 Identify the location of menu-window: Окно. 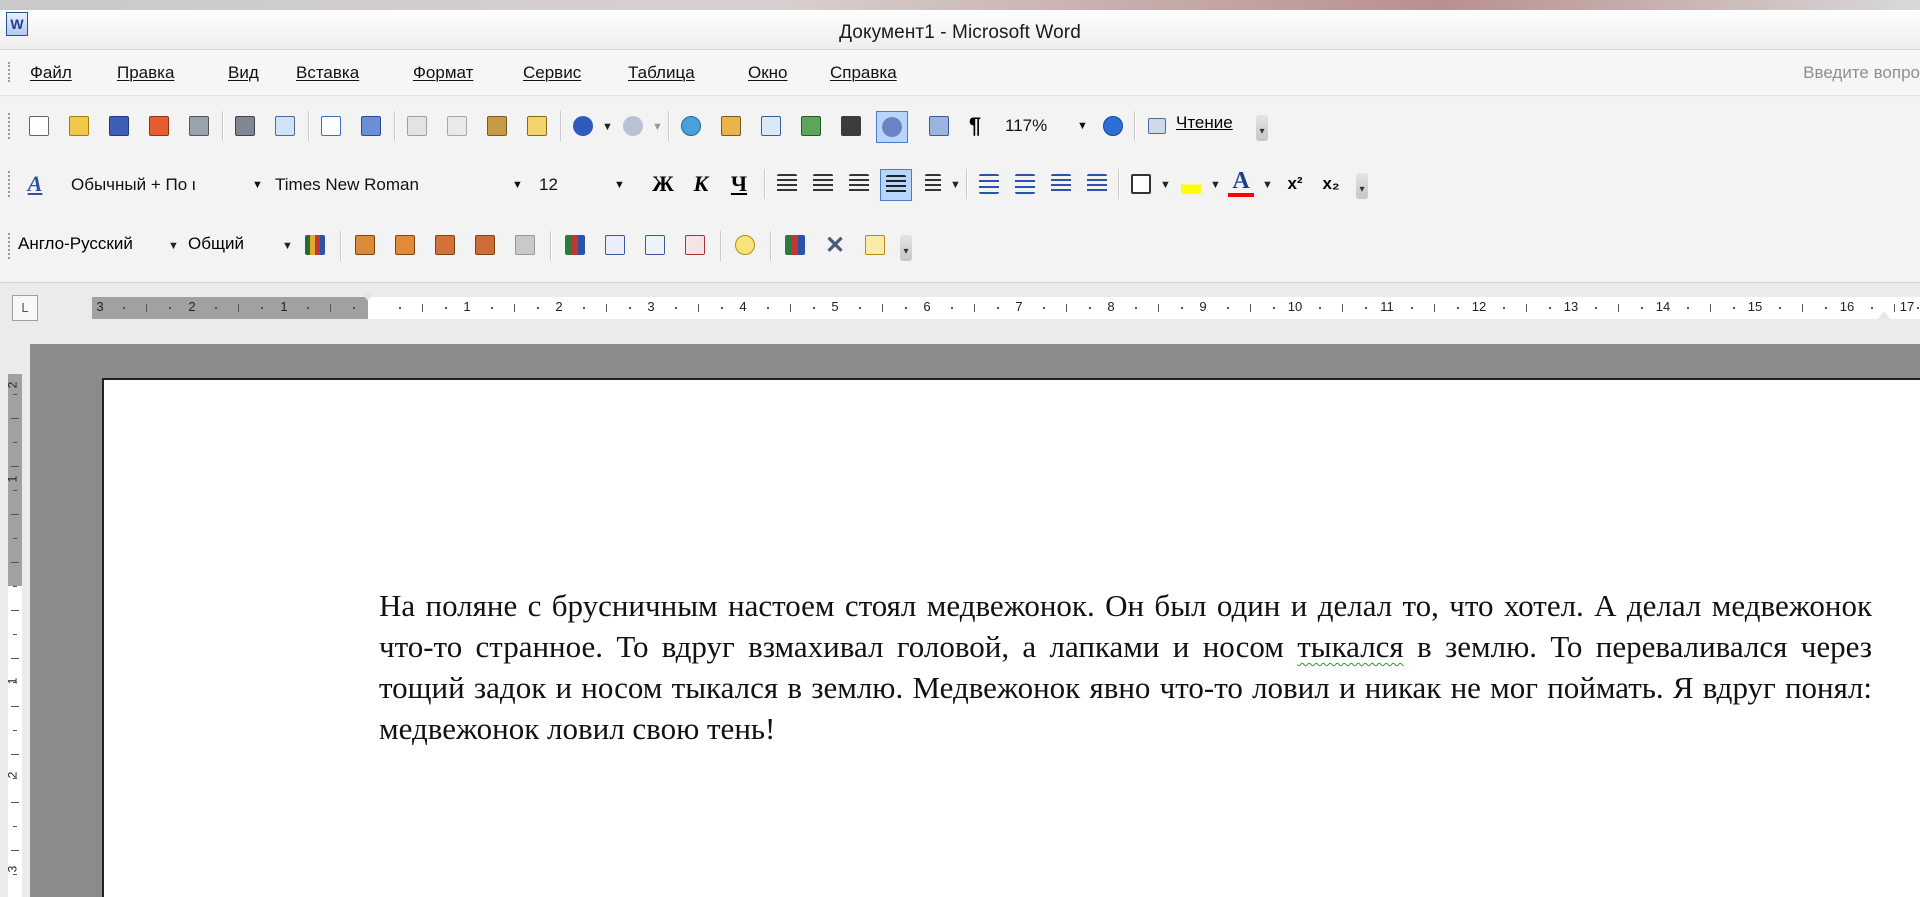
(768, 73).